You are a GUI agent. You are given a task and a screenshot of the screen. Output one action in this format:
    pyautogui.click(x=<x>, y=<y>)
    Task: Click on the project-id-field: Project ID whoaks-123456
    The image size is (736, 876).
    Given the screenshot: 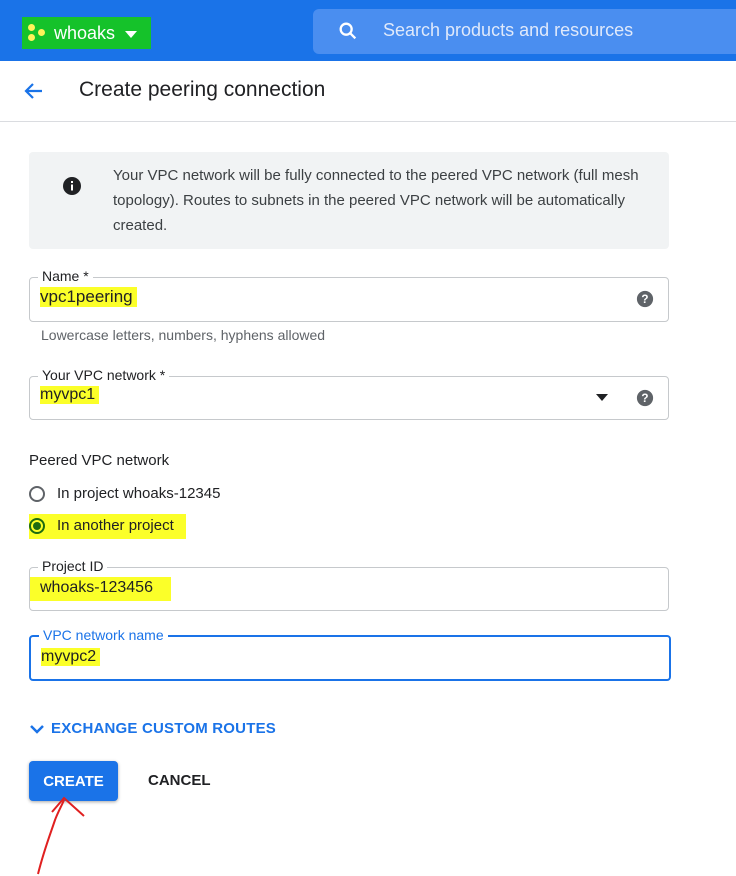 What is the action you would take?
    pyautogui.click(x=349, y=584)
    